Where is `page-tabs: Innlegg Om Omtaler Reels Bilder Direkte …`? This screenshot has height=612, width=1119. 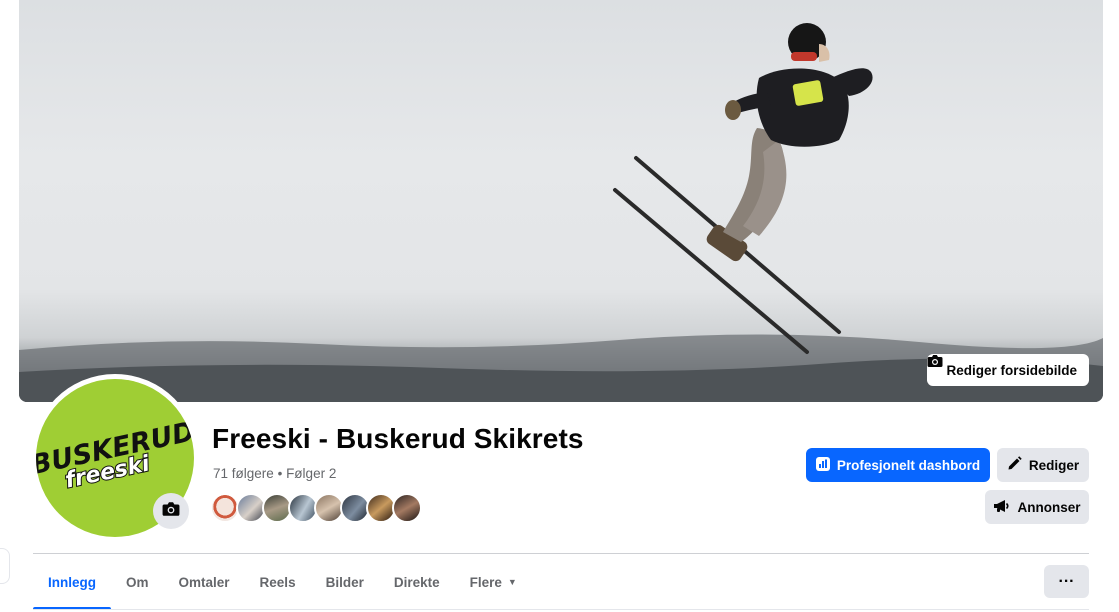 page-tabs: Innlegg Om Omtaler Reels Bilder Direkte … is located at coordinates (282, 582).